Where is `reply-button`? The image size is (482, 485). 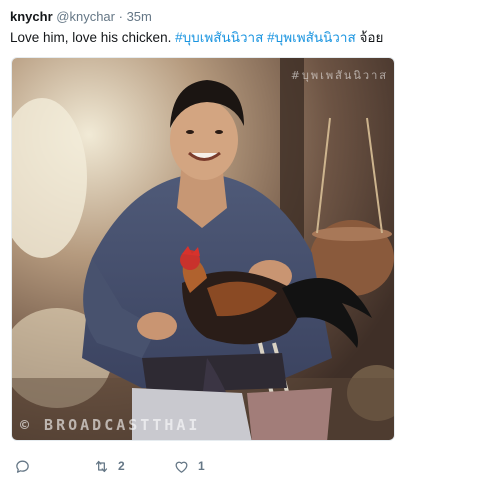
reply-button is located at coordinates (22, 466).